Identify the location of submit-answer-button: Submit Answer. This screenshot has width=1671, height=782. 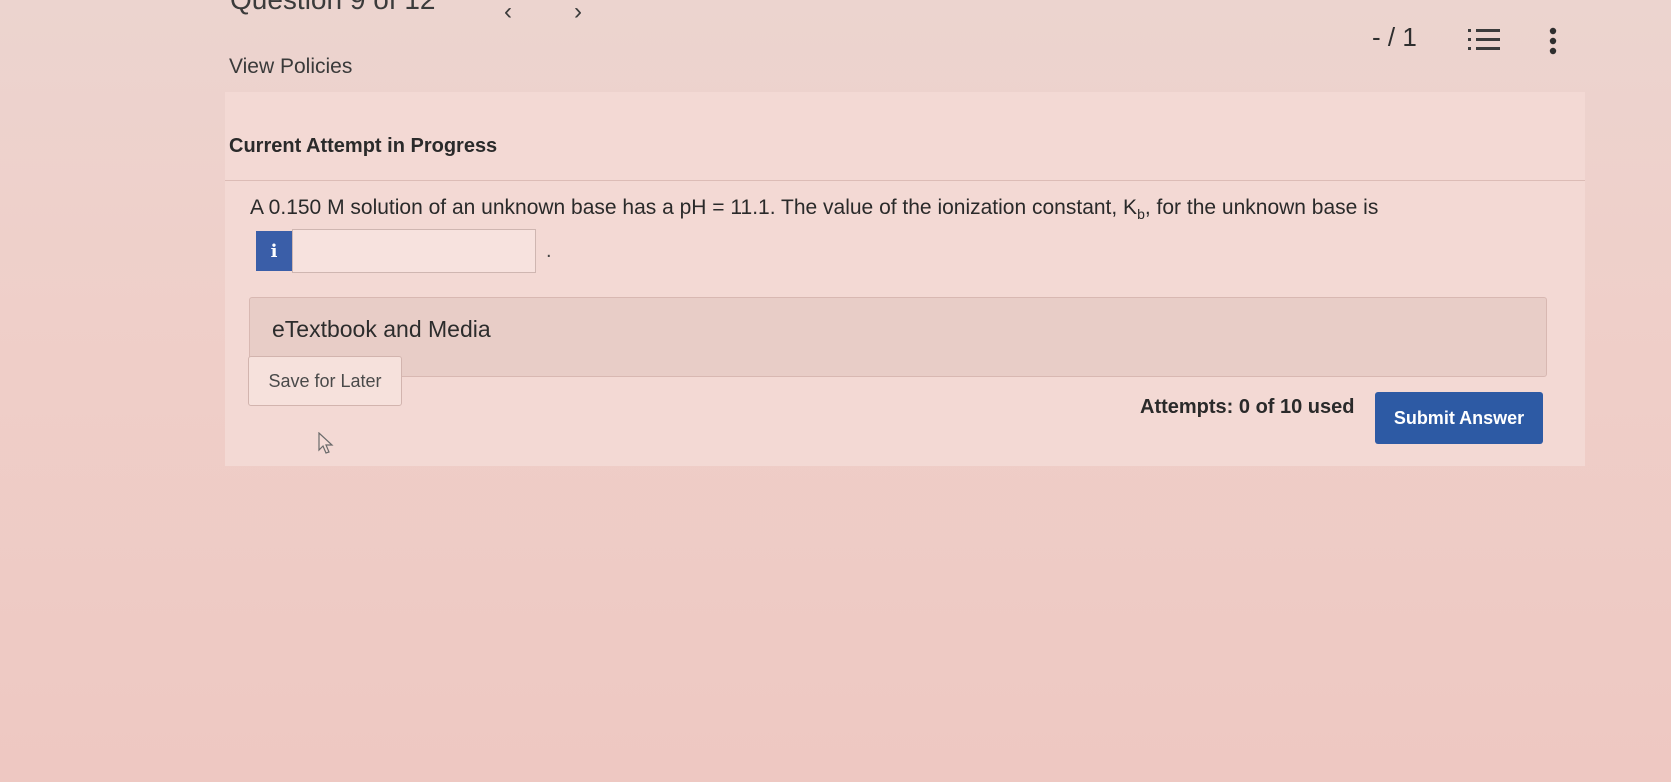
(1459, 418).